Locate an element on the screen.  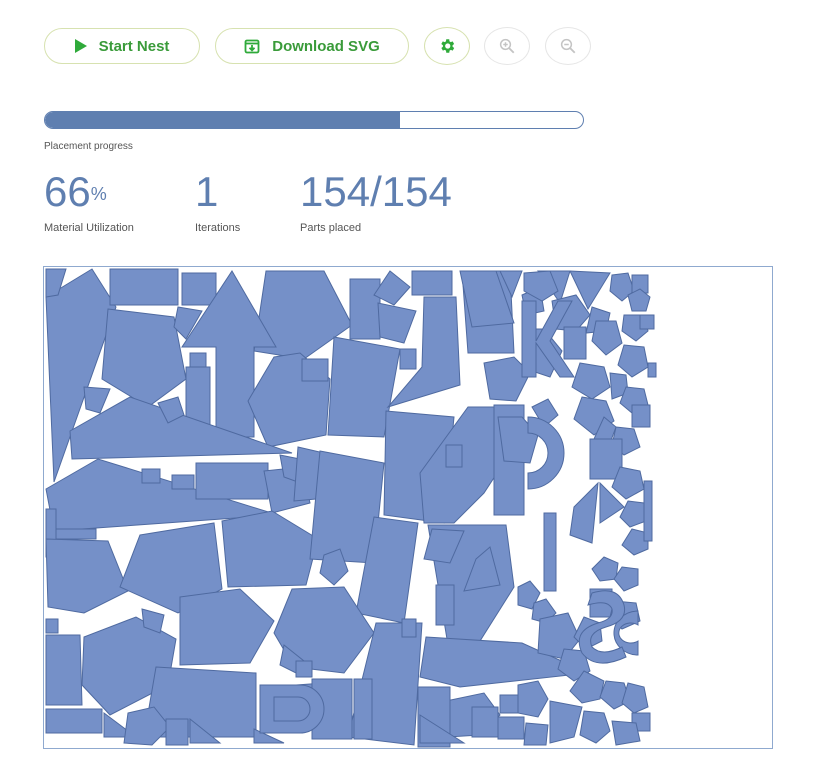
progress-caption: Placement progress is located at coordinates (88, 146).